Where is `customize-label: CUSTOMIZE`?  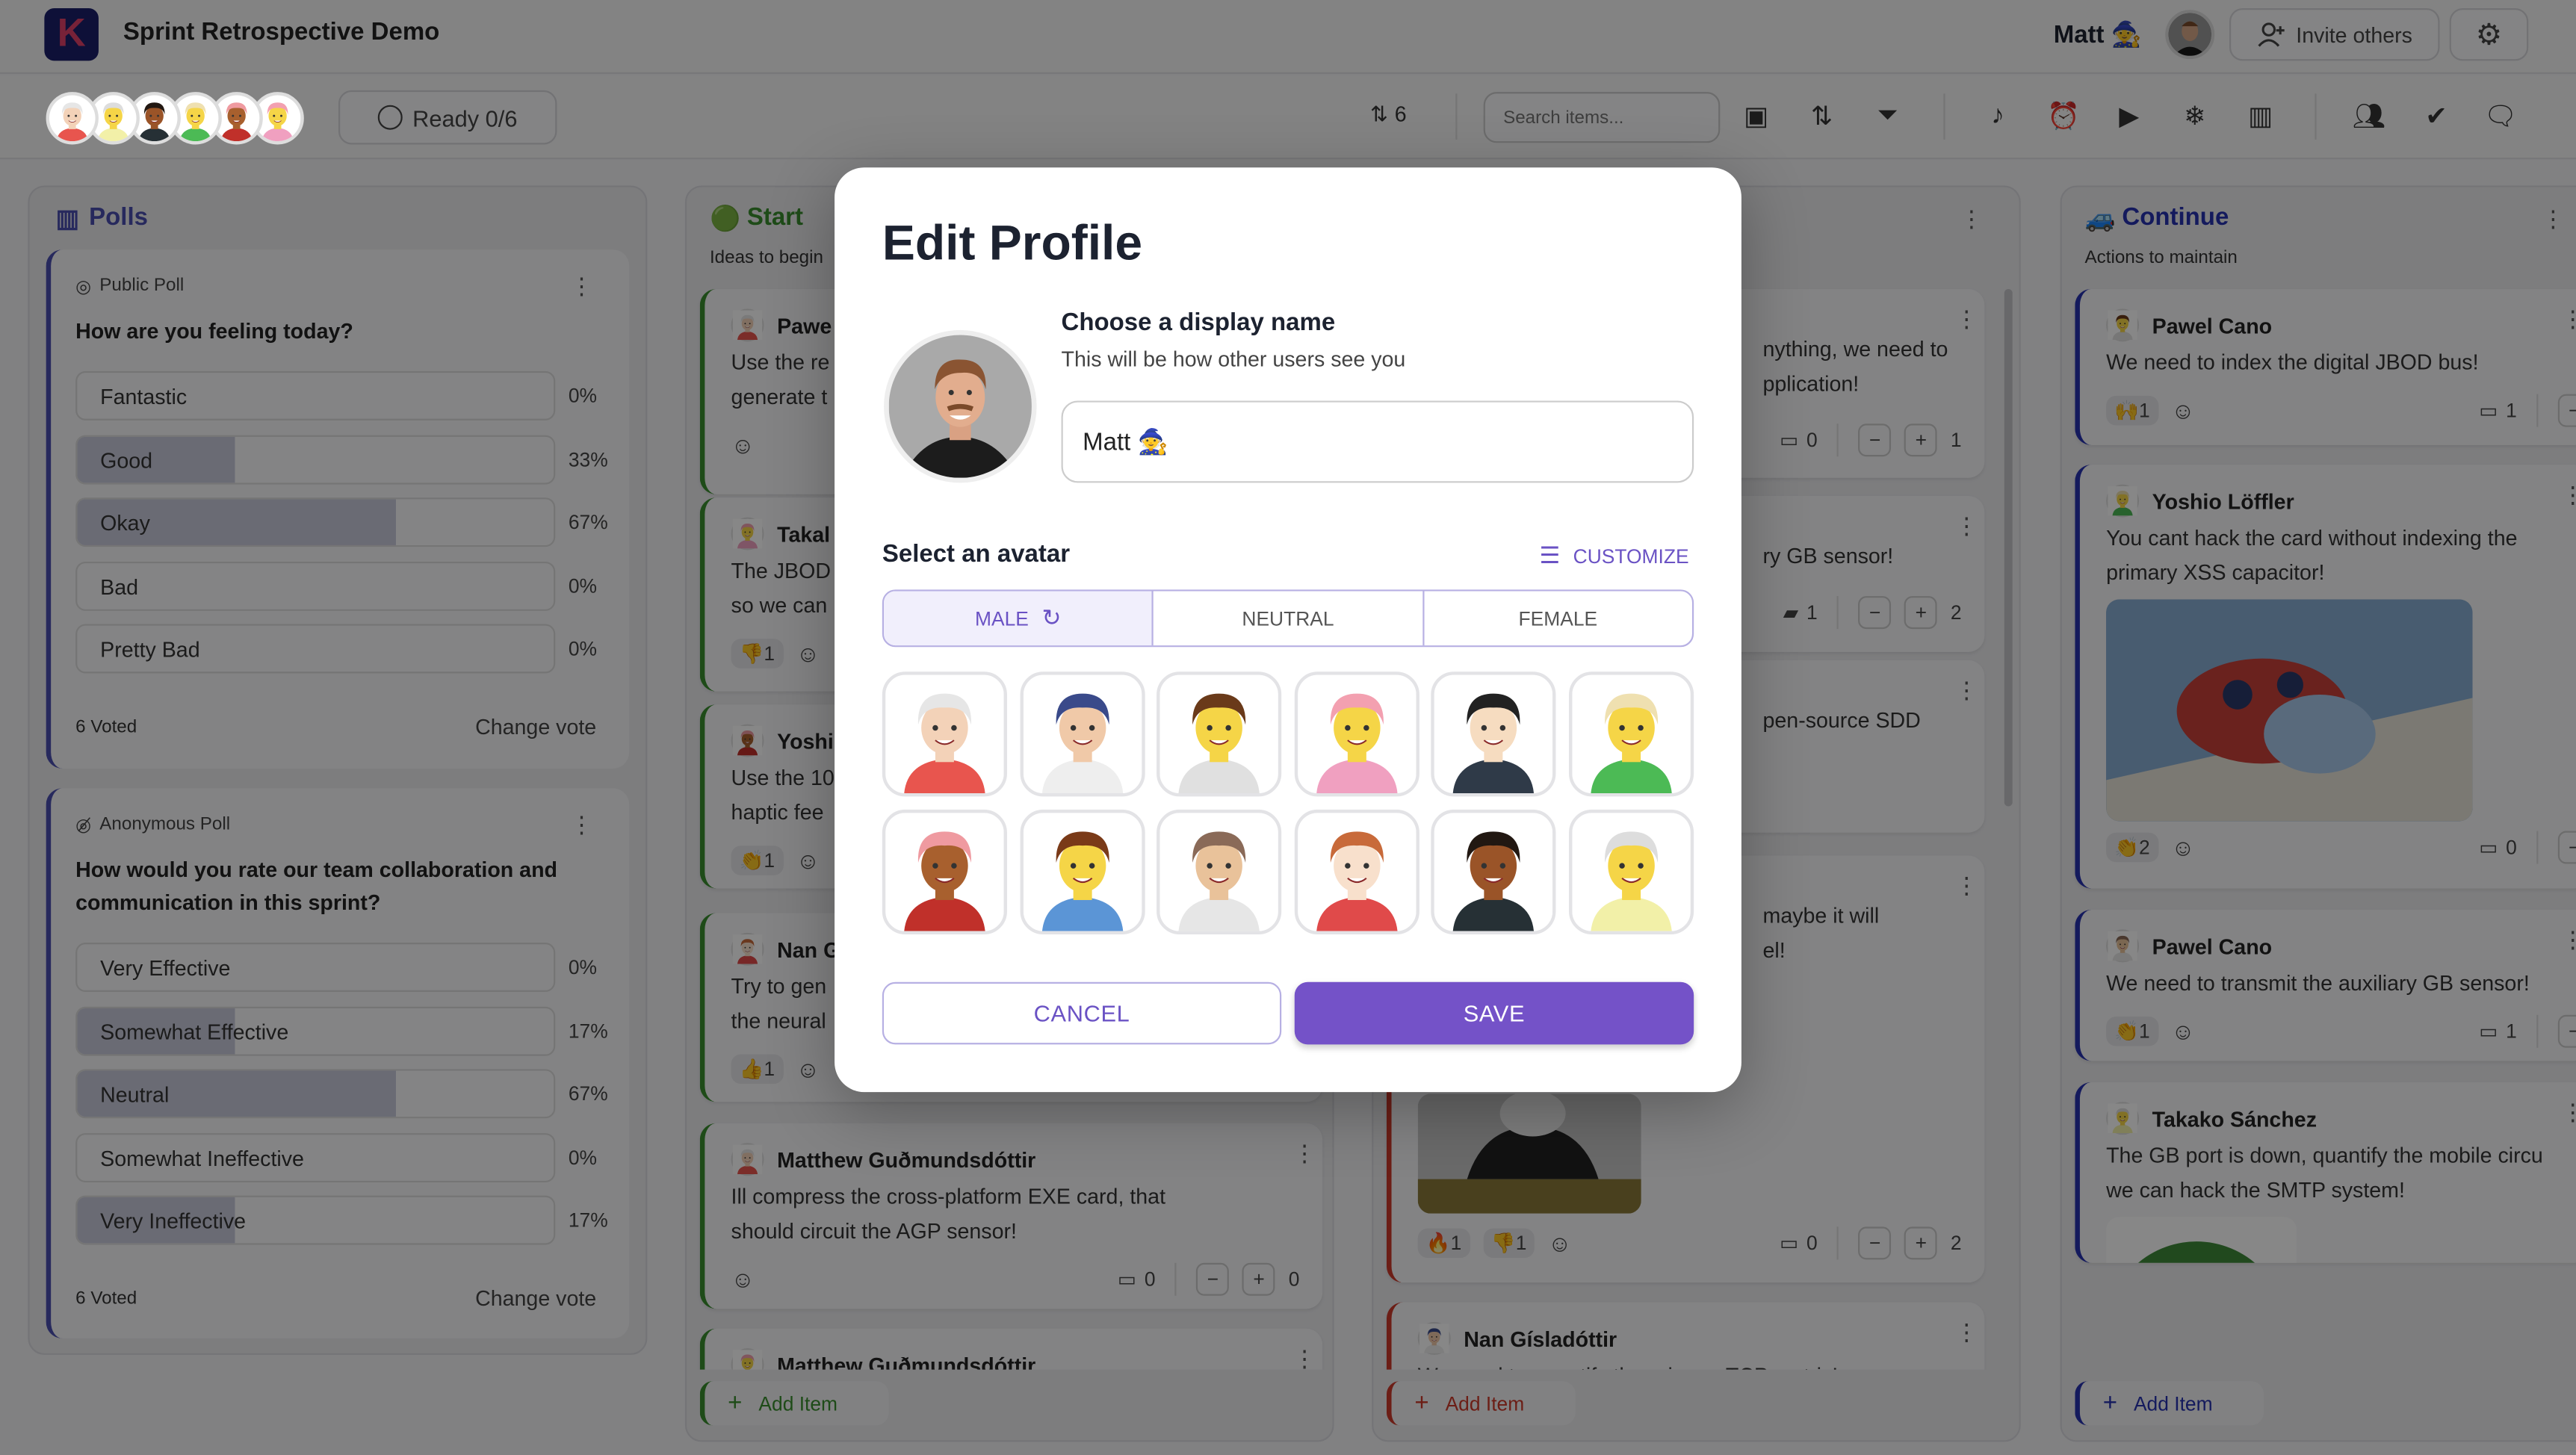
customize-label: CUSTOMIZE is located at coordinates (1631, 556).